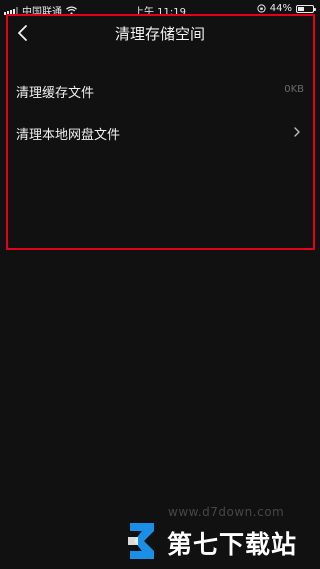 This screenshot has height=569, width=320. I want to click on battery-icon, so click(306, 8).